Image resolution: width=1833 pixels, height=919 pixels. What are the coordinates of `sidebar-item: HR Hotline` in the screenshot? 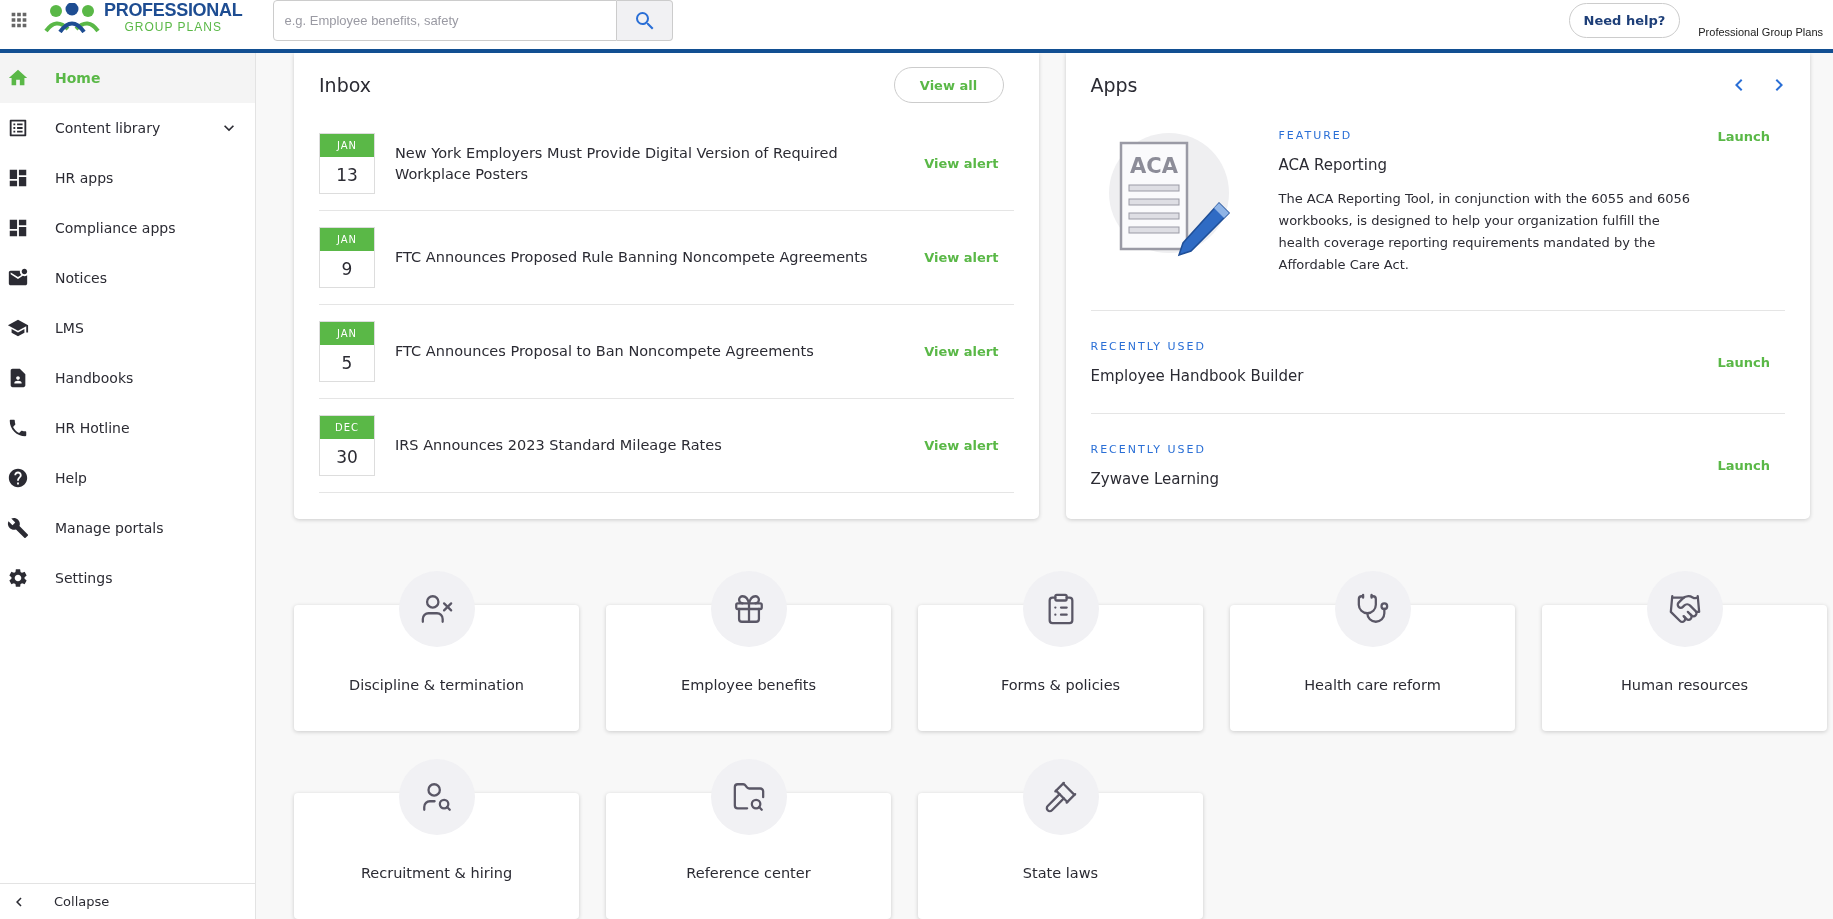 It's located at (127, 428).